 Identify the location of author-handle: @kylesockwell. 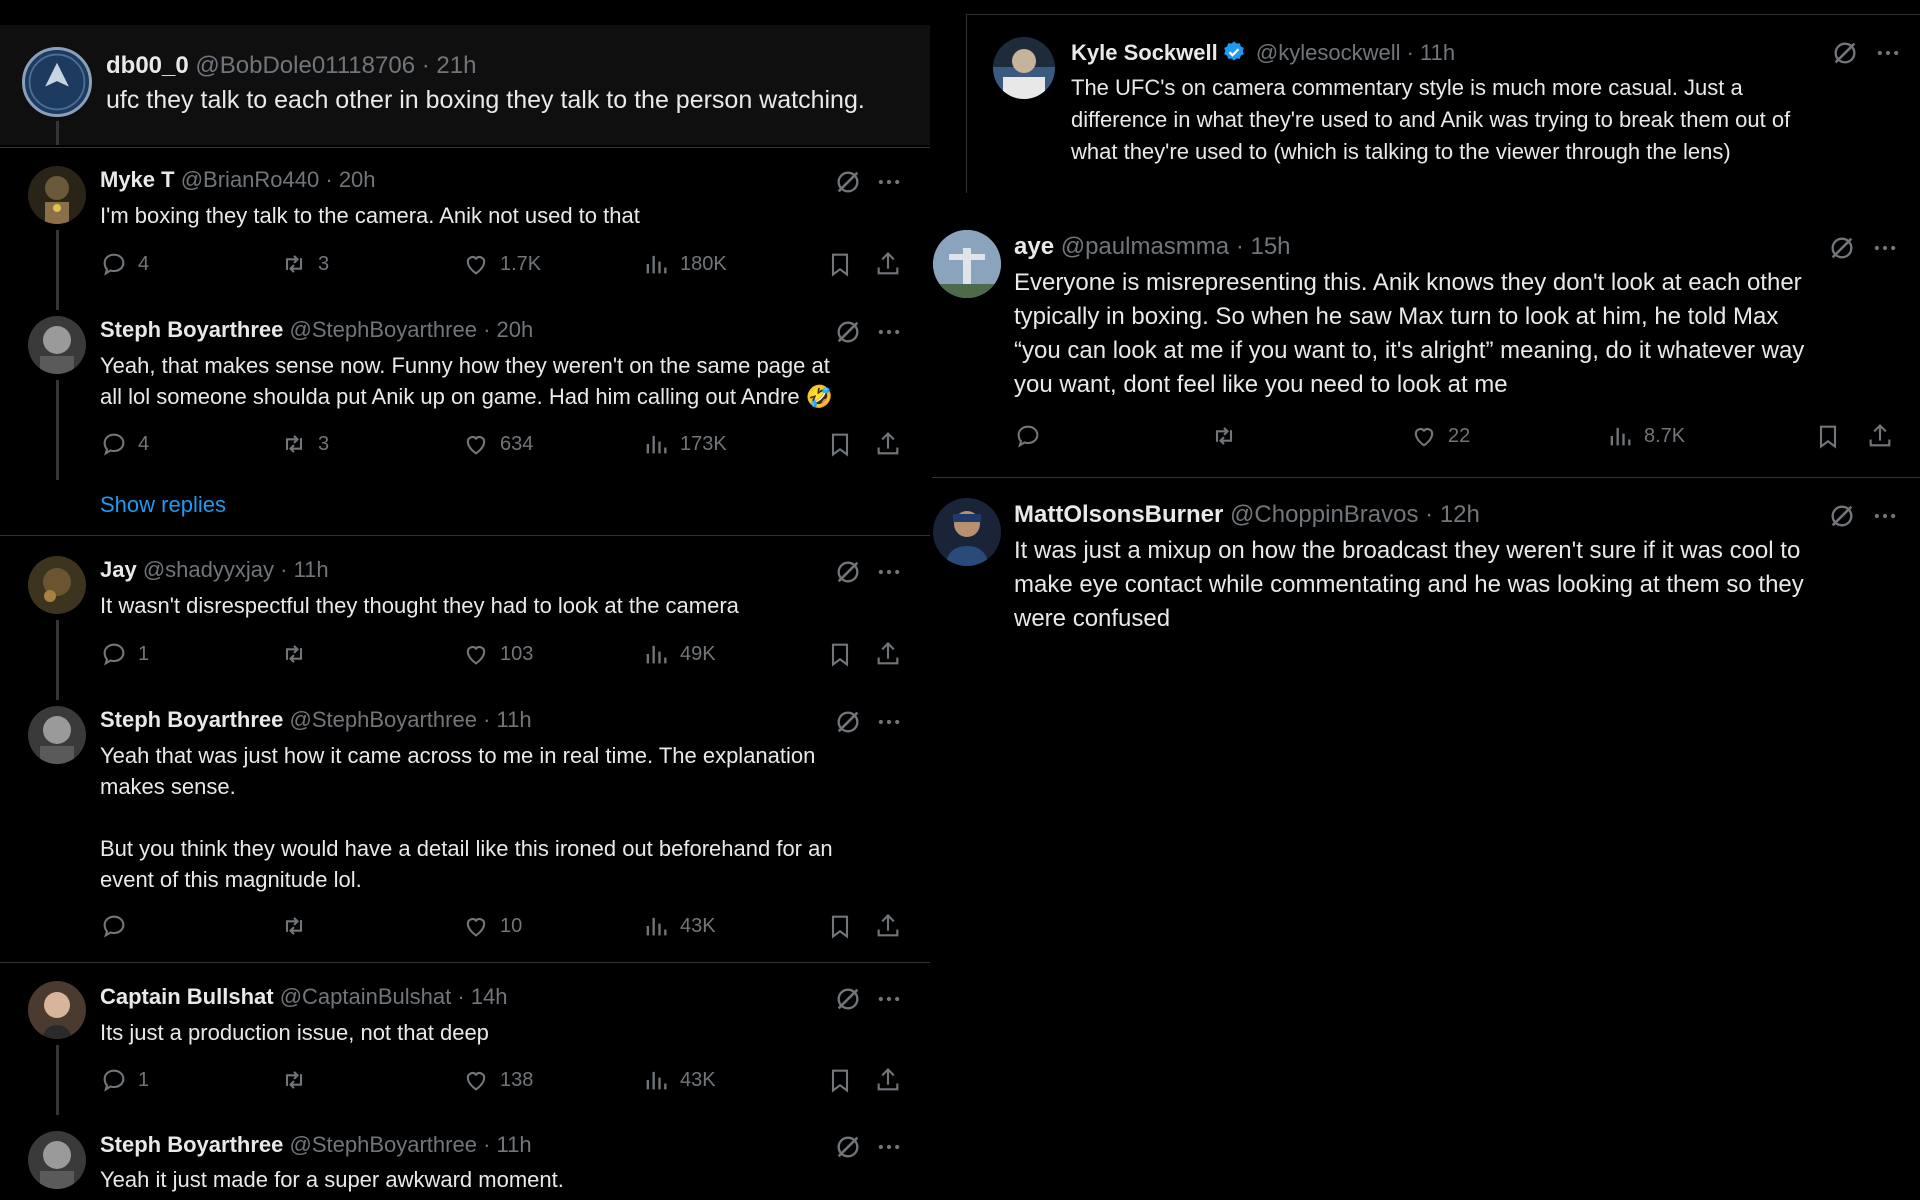
(1328, 52).